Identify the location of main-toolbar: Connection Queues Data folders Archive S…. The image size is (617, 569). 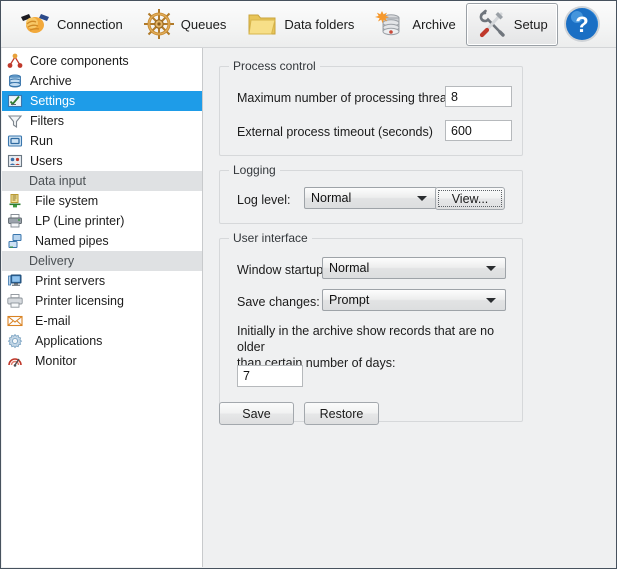
(308, 24).